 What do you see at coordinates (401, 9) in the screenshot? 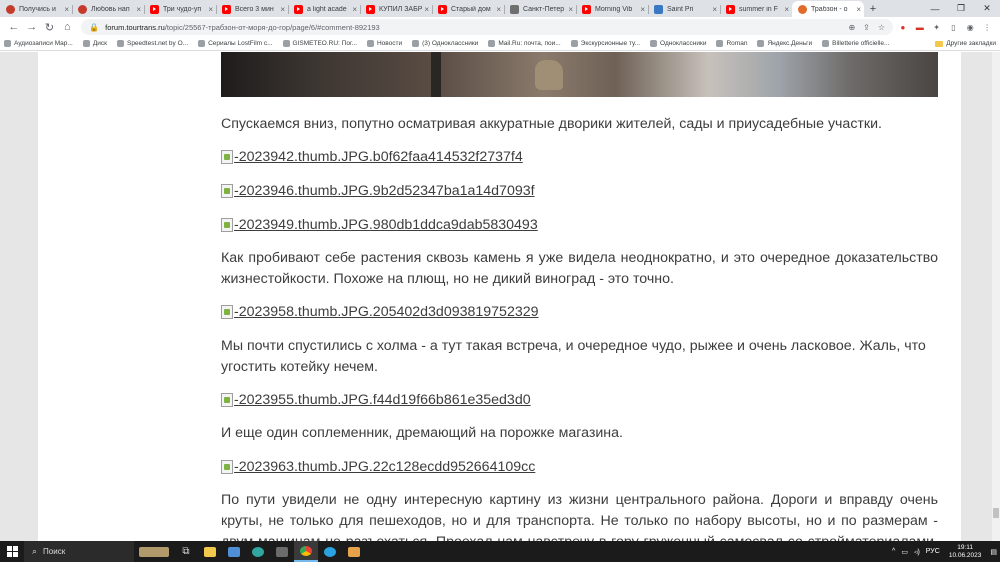
I see `tab-title: КУПИЛ ЗАБР` at bounding box center [401, 9].